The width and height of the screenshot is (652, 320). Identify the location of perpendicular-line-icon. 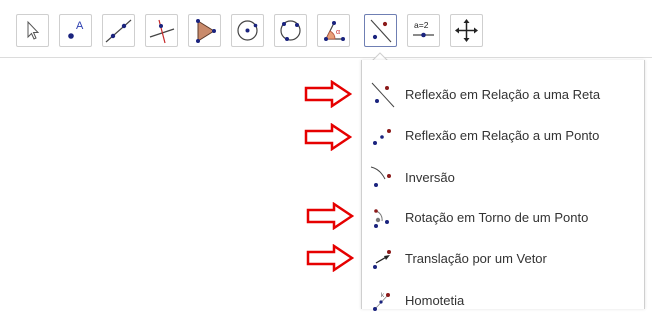
(162, 31).